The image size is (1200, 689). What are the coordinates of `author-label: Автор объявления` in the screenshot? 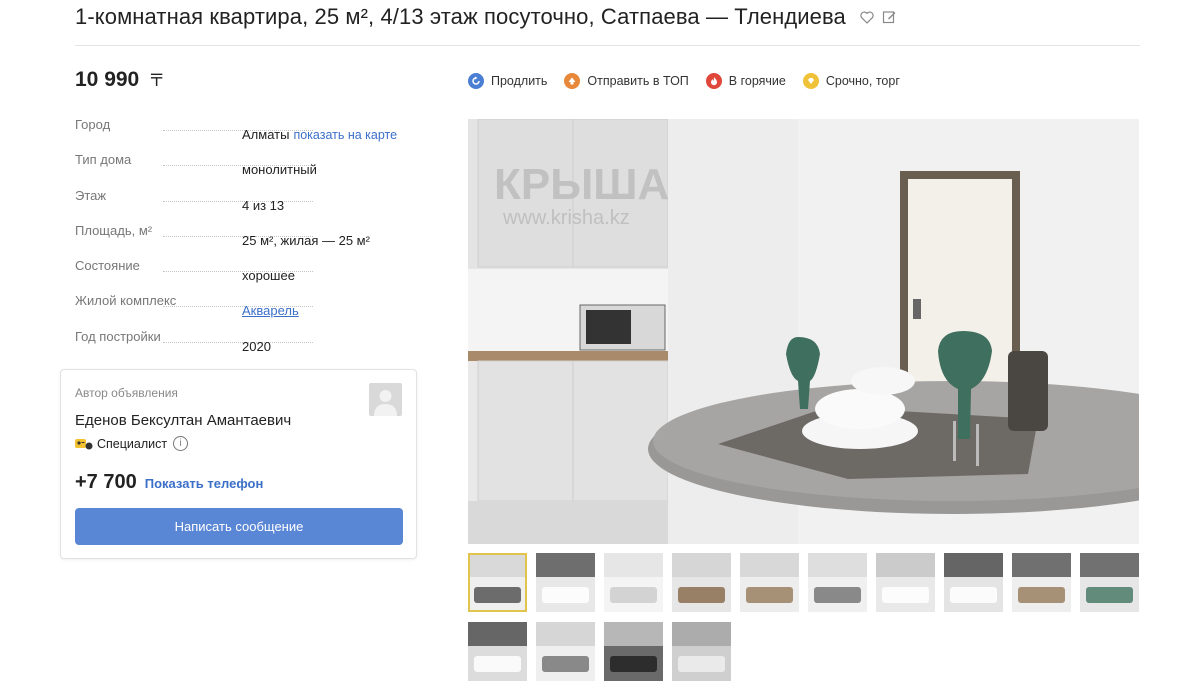 It's located at (126, 393).